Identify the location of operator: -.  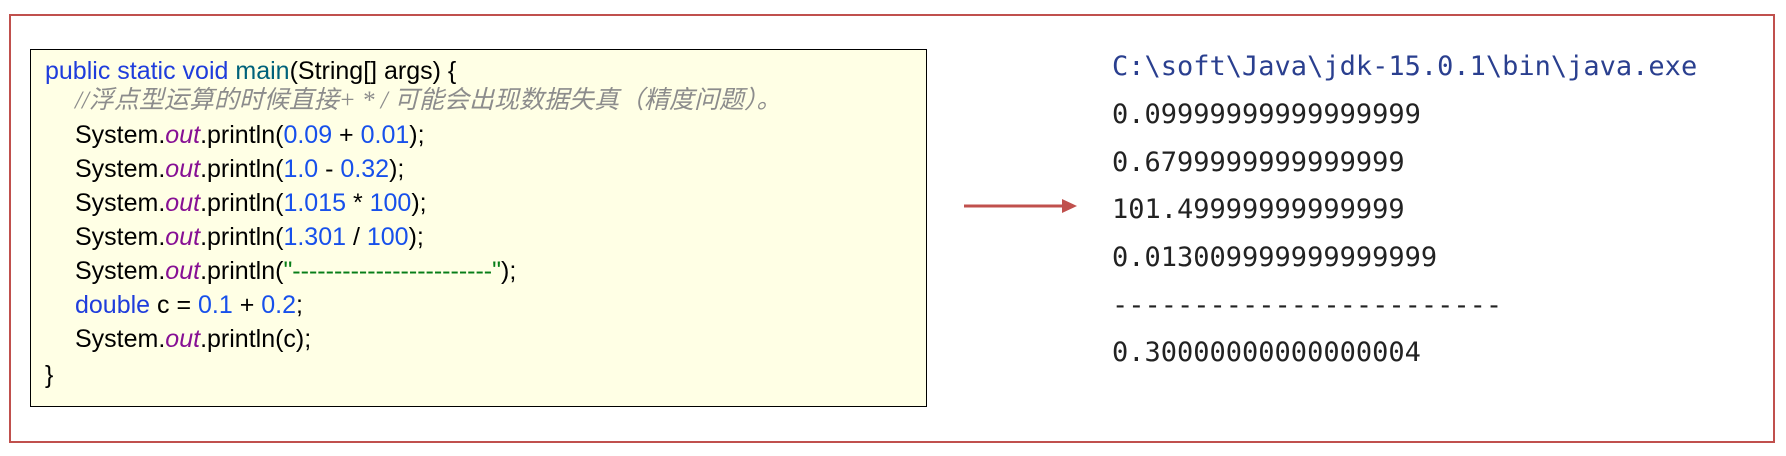
(329, 169).